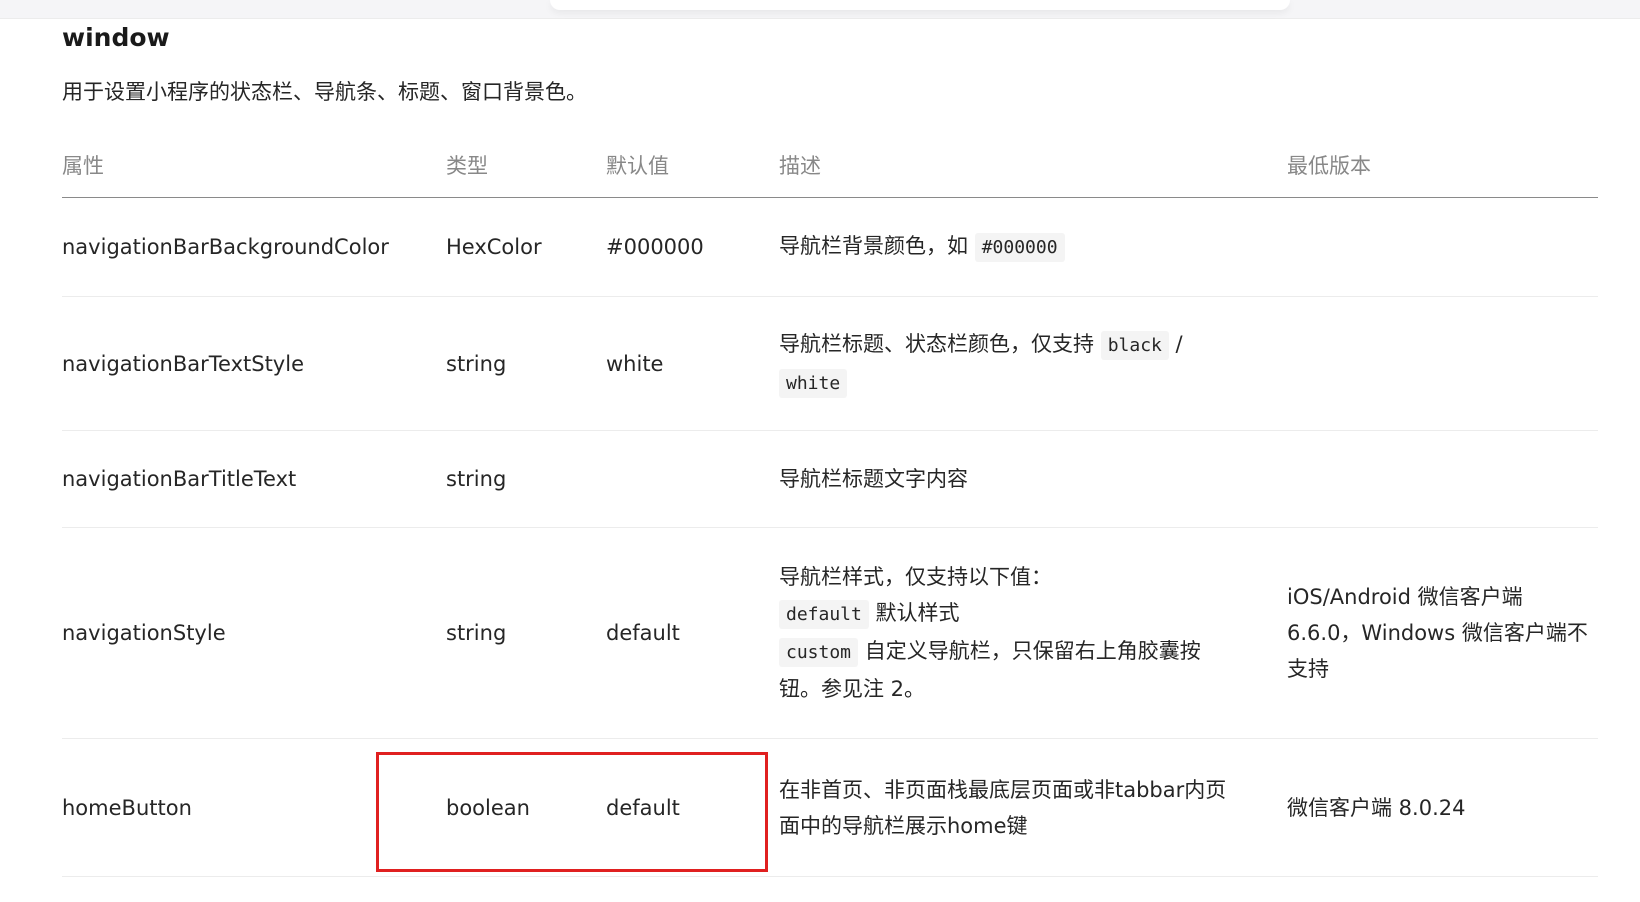 The image size is (1640, 902). Describe the element at coordinates (572, 812) in the screenshot. I see `highlight-annotation-box` at that location.